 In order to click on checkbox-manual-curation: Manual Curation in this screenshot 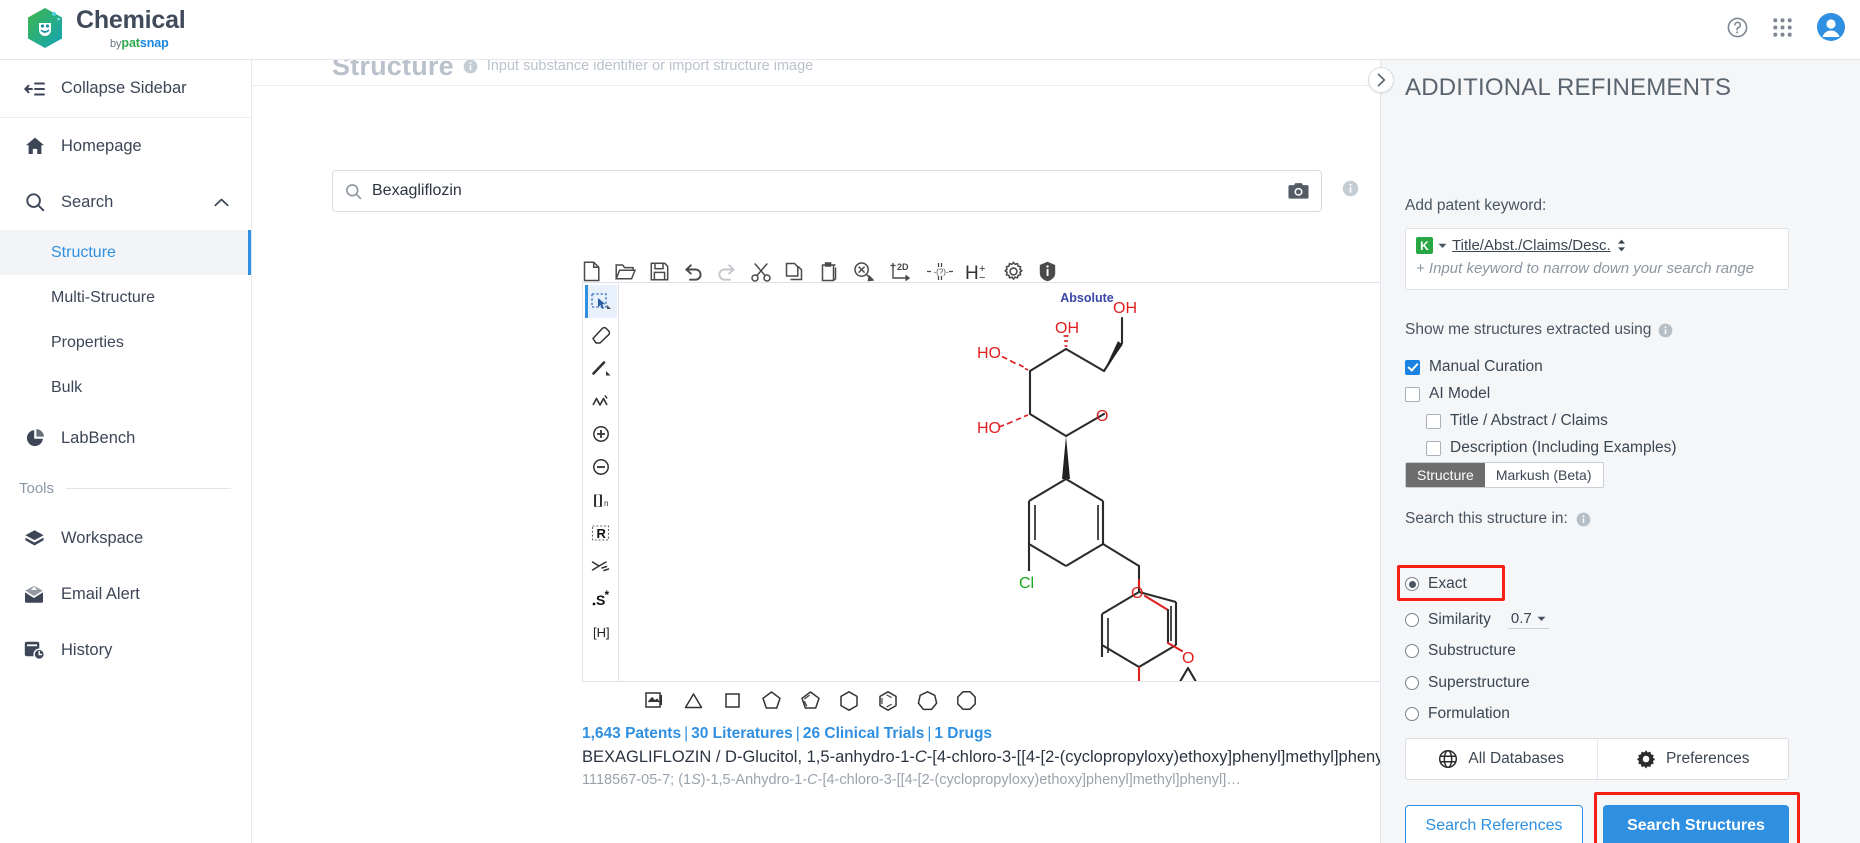, I will do `click(1474, 367)`.